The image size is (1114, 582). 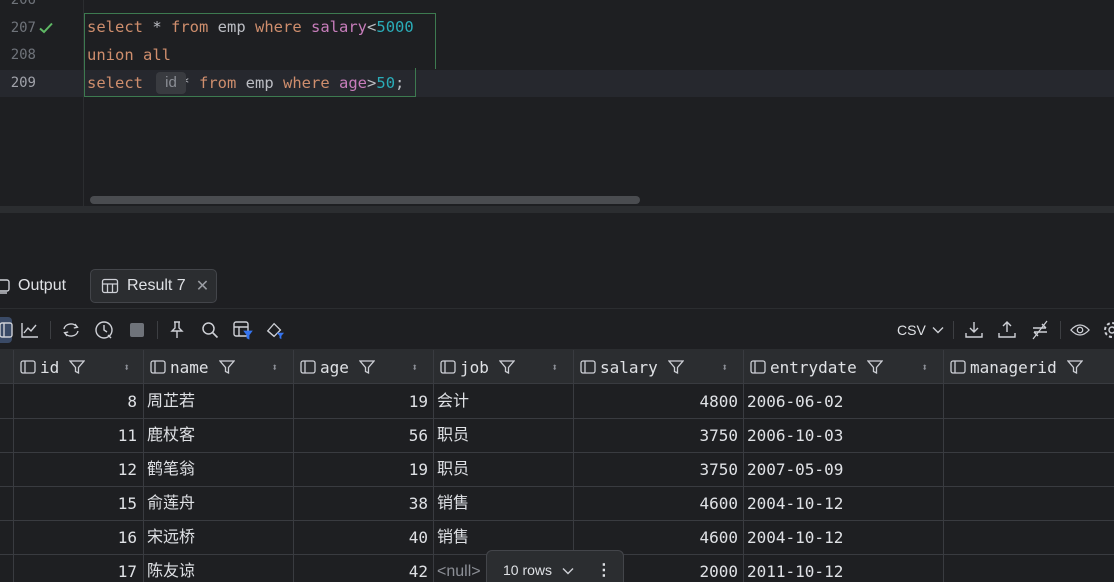 What do you see at coordinates (568, 571) in the screenshot?
I see `chevron-down-icon` at bounding box center [568, 571].